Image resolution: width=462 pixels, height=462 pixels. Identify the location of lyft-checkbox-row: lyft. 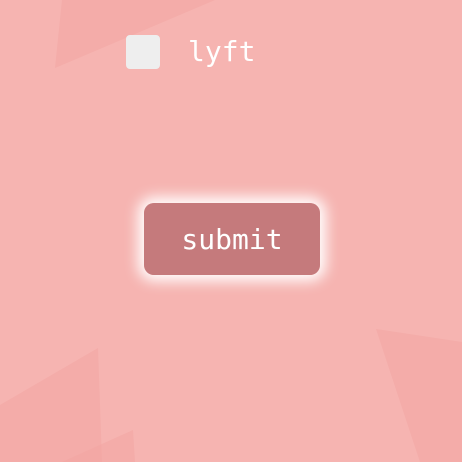
(190, 52).